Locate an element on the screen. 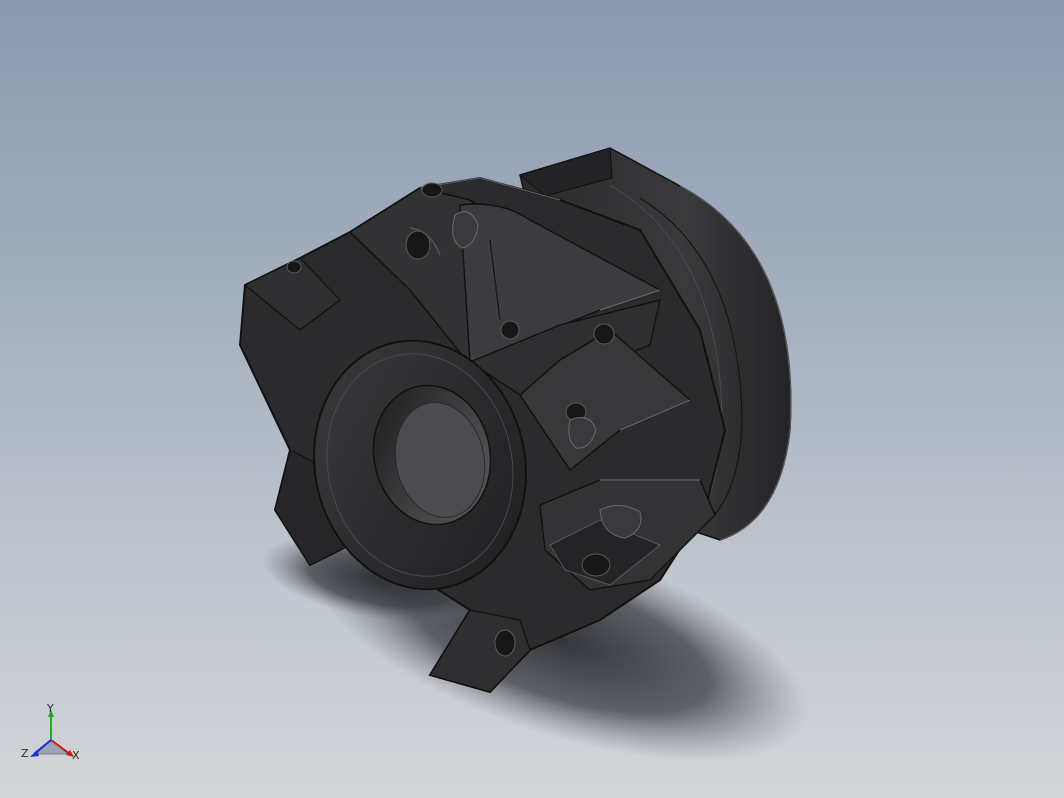 This screenshot has width=1064, height=798. view-orientation-triad: Y Z X is located at coordinates (53, 735).